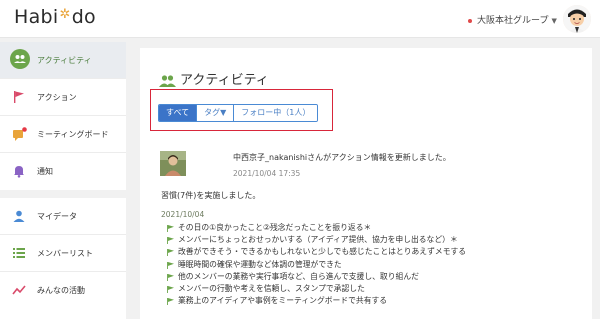 This screenshot has width=600, height=319. Describe the element at coordinates (224, 80) in the screenshot. I see `page-title: アクティビティ` at that location.